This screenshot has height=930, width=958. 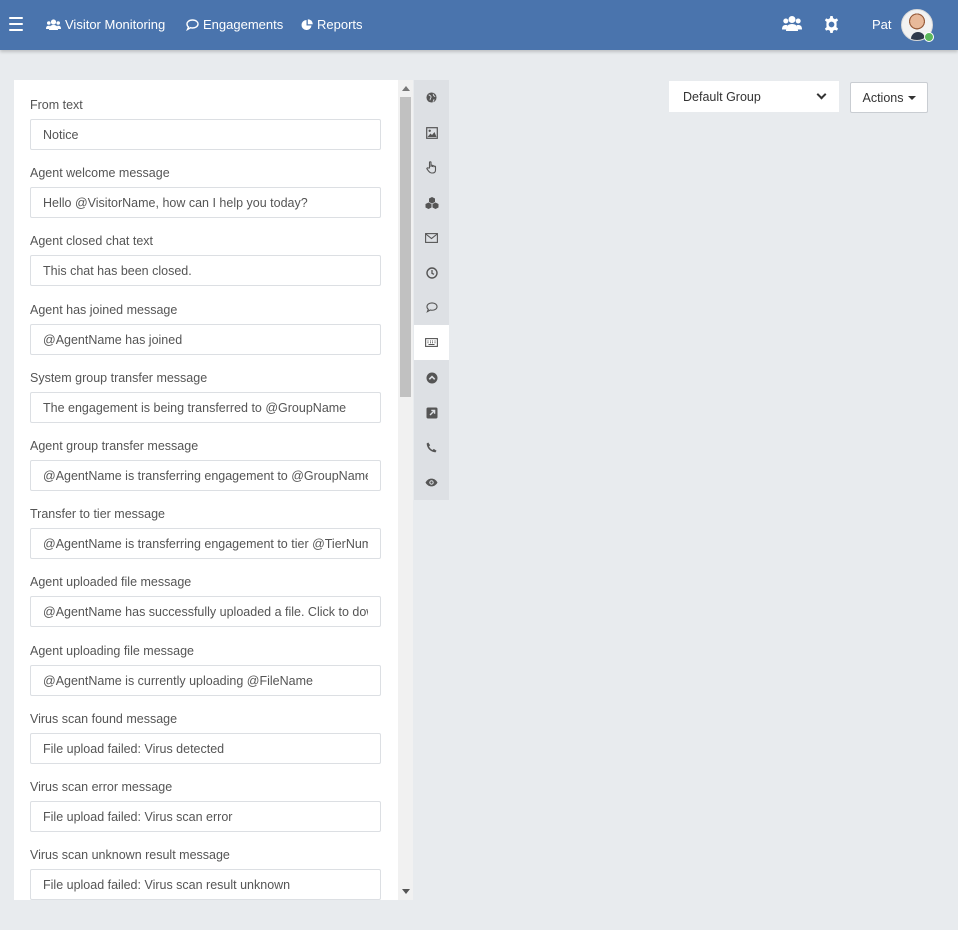 I want to click on form-field: Agent closed chat text, so click(x=205, y=259).